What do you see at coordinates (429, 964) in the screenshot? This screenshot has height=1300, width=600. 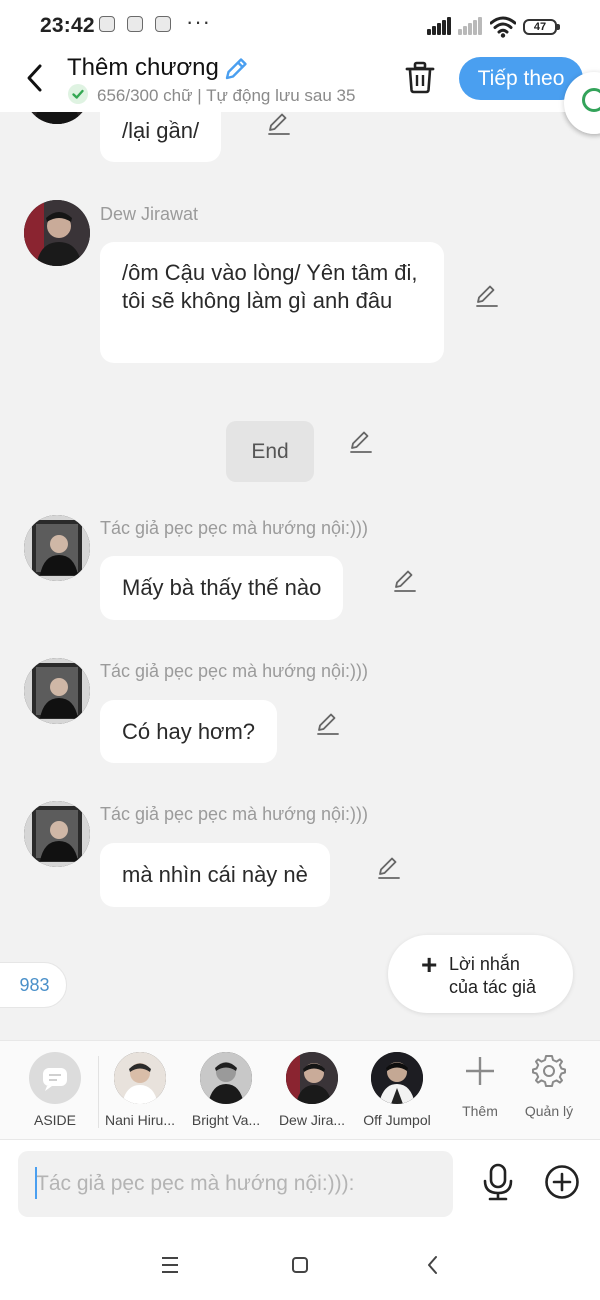 I see `plus-icon: +` at bounding box center [429, 964].